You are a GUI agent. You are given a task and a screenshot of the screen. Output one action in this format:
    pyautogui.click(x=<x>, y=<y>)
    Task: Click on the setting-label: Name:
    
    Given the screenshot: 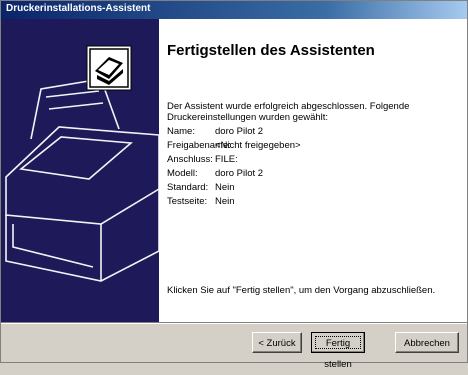 What is the action you would take?
    pyautogui.click(x=181, y=131)
    